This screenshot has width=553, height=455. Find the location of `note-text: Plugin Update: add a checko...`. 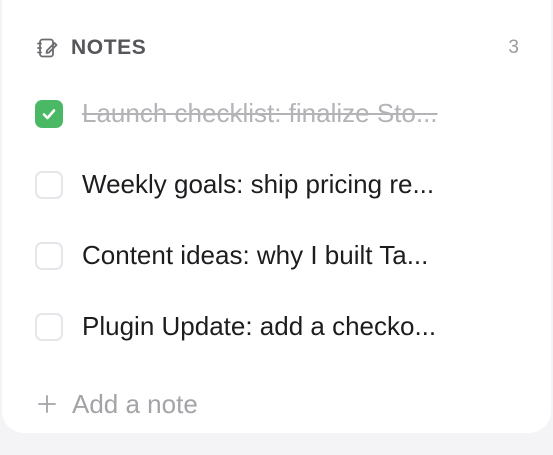

note-text: Plugin Update: add a checko... is located at coordinates (259, 326).